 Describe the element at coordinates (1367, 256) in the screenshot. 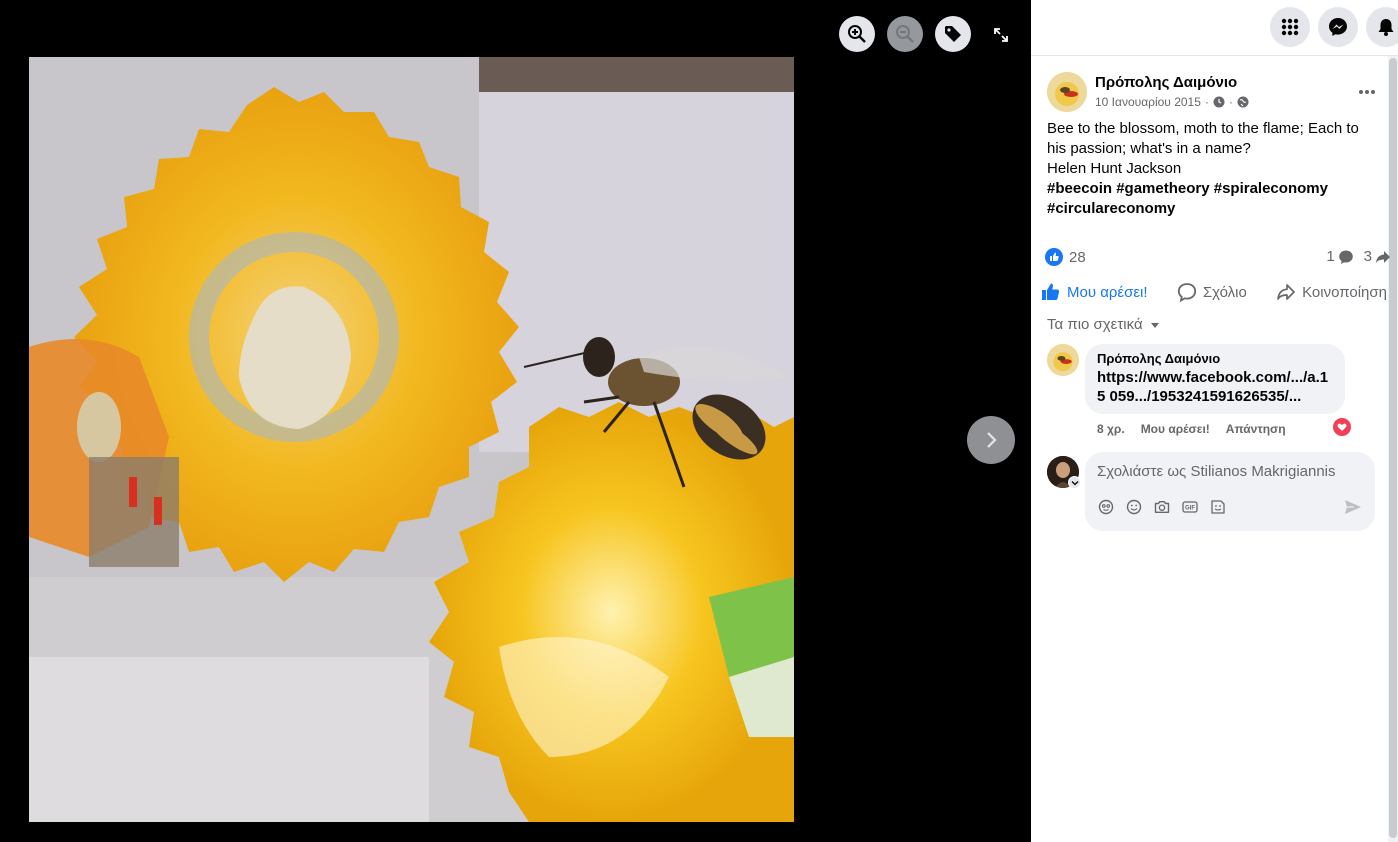

I see `share-count: 3` at that location.